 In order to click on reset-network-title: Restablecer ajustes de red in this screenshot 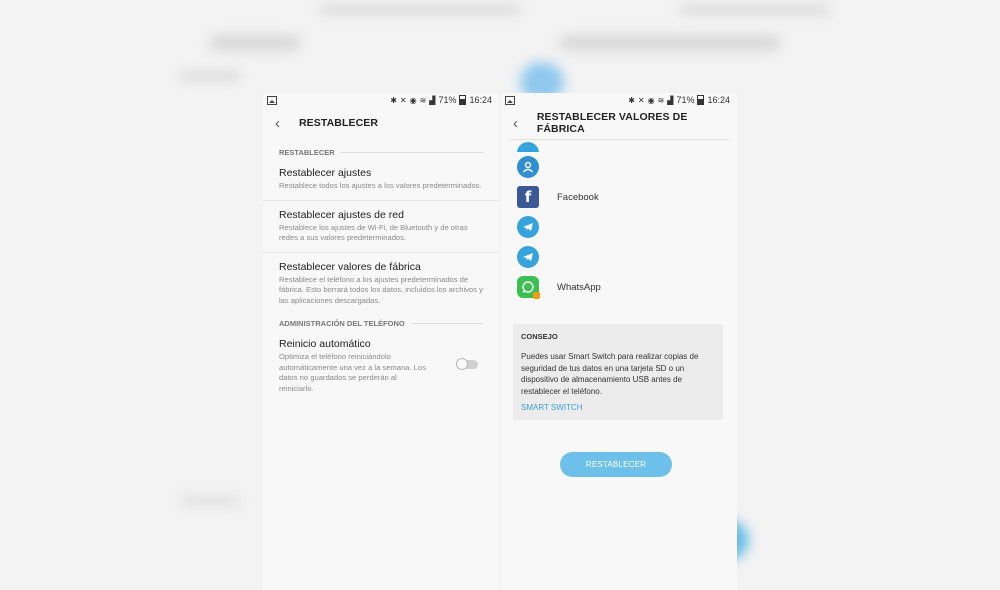, I will do `click(341, 214)`.